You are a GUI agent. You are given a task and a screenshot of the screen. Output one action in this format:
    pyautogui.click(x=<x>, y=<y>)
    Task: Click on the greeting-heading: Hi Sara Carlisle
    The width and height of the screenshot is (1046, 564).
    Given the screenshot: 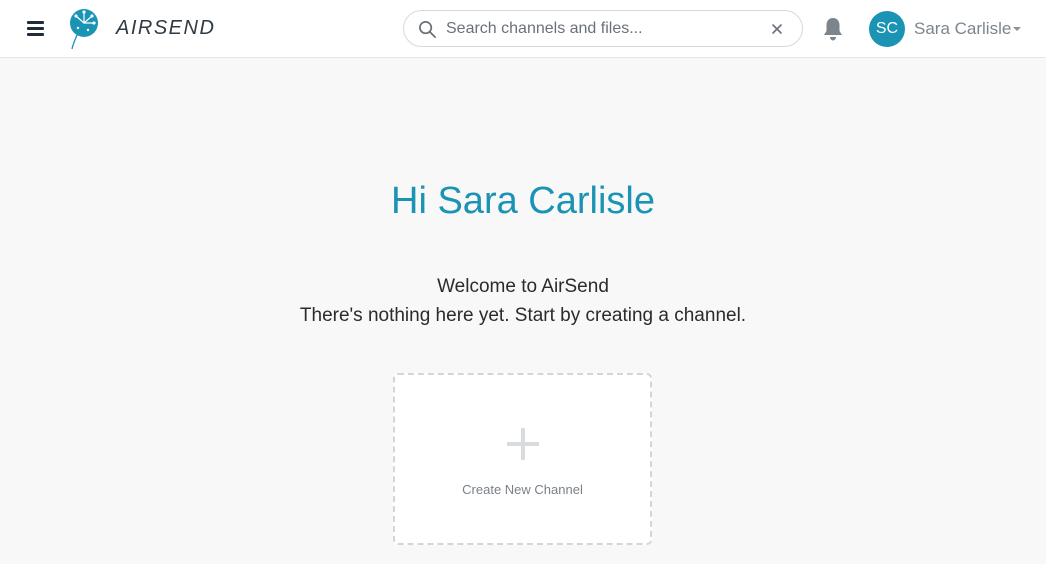 What is the action you would take?
    pyautogui.click(x=523, y=201)
    